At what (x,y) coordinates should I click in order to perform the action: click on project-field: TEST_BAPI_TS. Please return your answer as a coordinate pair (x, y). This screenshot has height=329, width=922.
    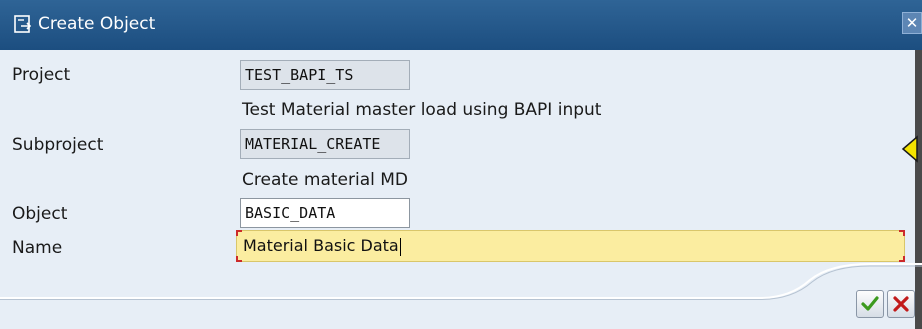
    Looking at the image, I should click on (325, 75).